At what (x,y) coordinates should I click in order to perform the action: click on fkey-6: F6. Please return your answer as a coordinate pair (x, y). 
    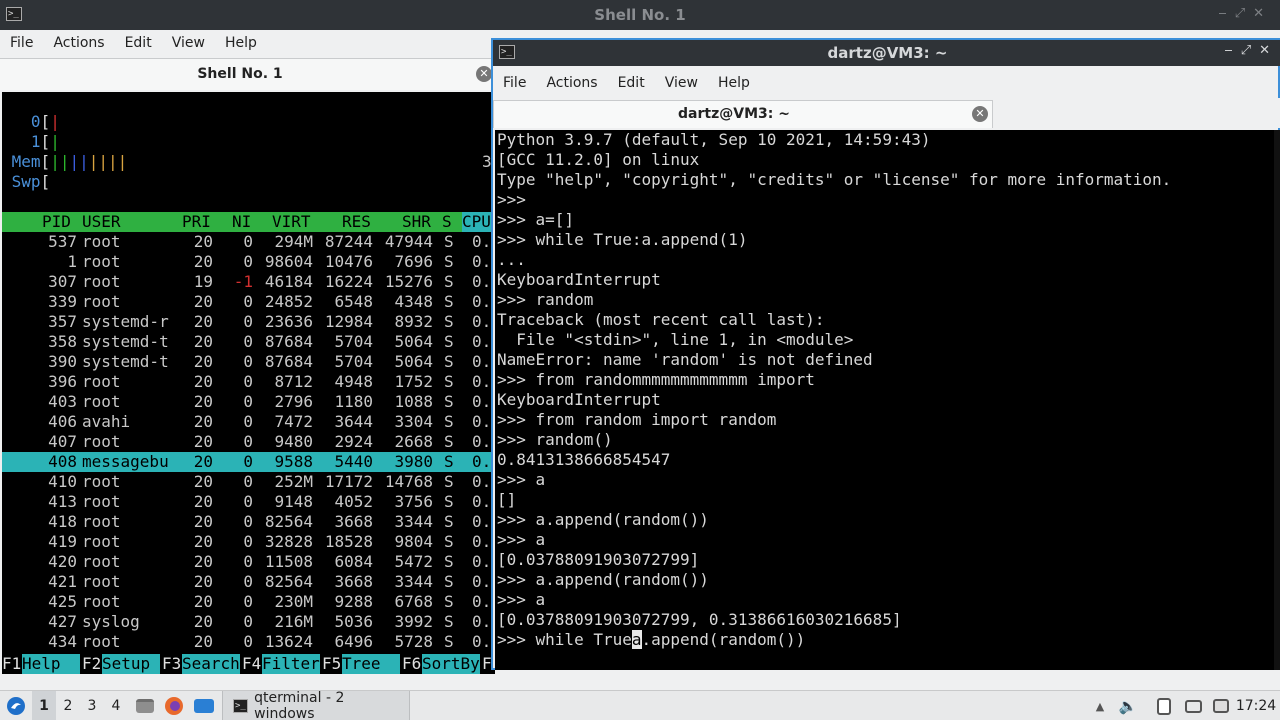
    Looking at the image, I should click on (411, 664).